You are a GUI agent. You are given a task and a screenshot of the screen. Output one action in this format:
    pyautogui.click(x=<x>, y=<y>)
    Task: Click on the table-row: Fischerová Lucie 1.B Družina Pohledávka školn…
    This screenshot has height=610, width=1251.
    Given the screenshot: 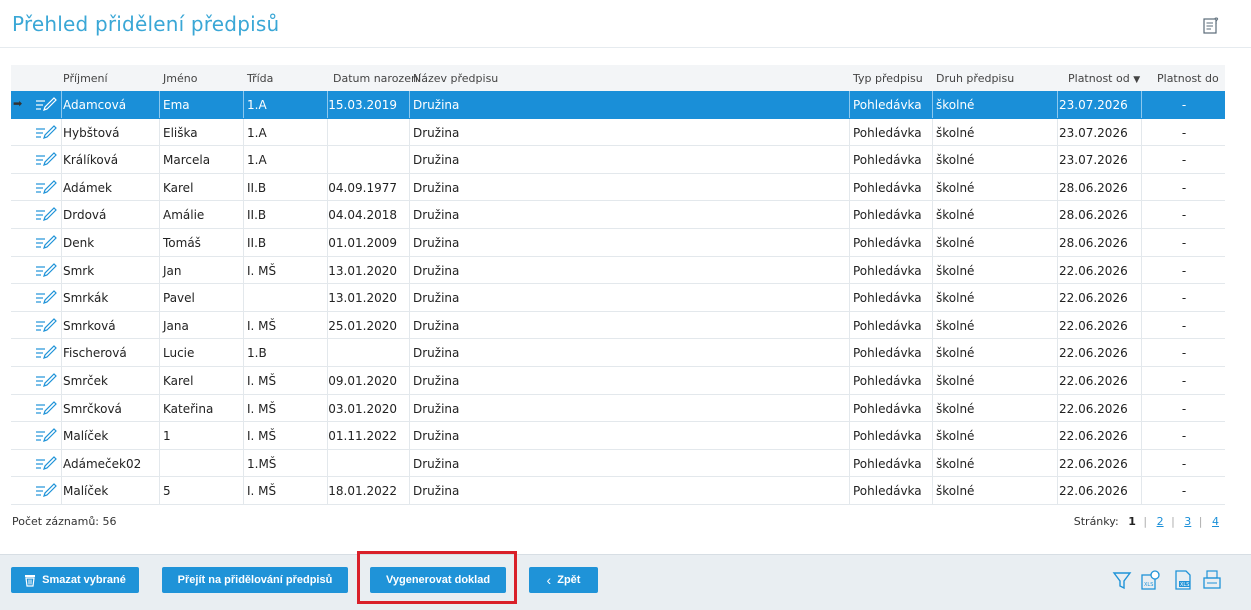 What is the action you would take?
    pyautogui.click(x=618, y=353)
    